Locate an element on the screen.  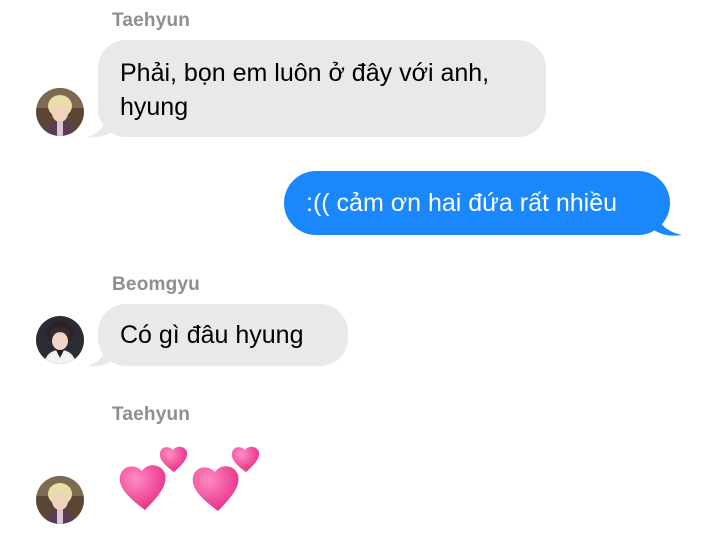
sender-name-beomgyu: Beomgyu is located at coordinates (156, 284).